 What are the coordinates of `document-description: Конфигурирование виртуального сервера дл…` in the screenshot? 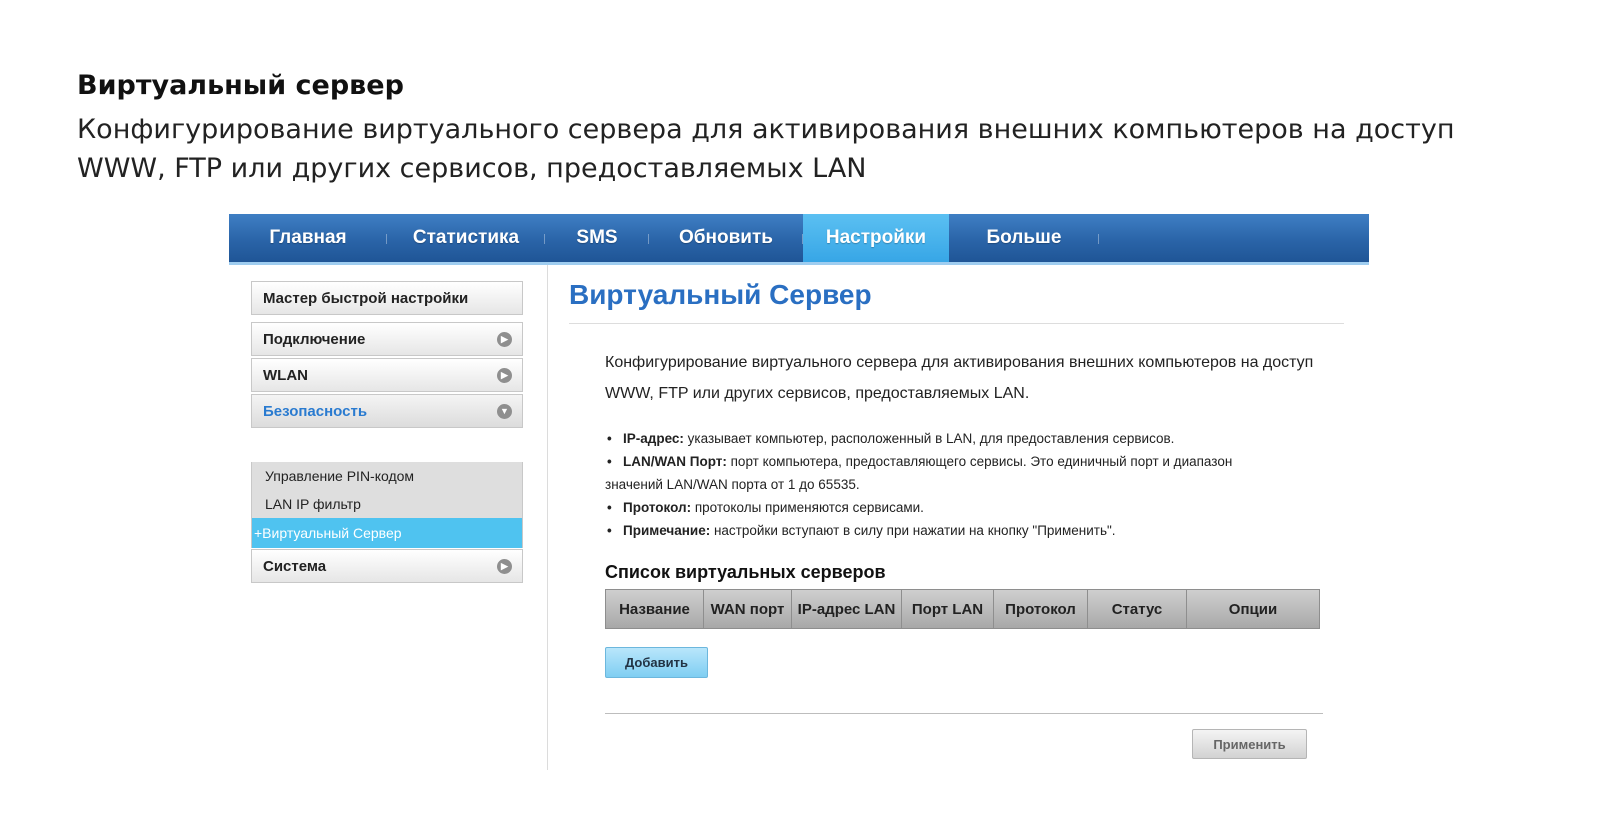 It's located at (766, 149).